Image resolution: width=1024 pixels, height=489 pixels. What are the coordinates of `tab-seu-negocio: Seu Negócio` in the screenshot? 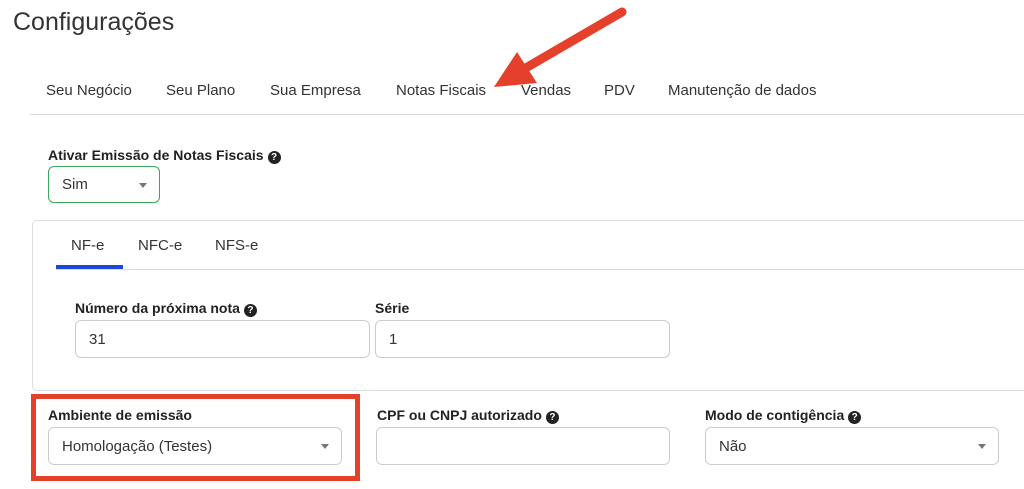 It's located at (89, 90).